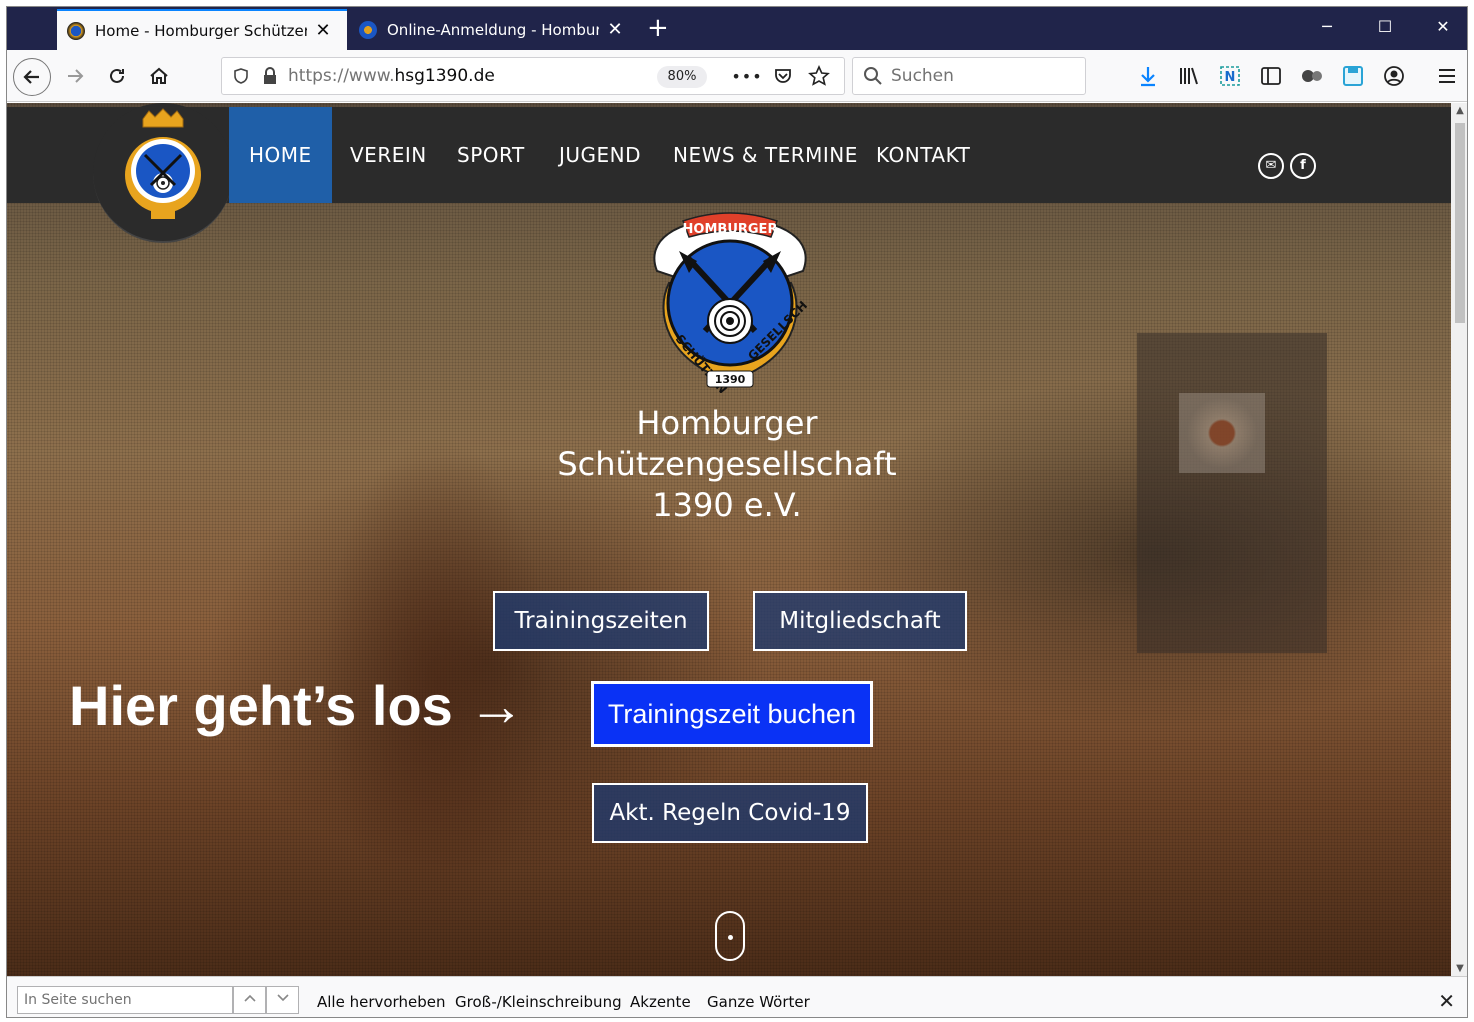 This screenshot has width=1474, height=1022. Describe the element at coordinates (727, 505) in the screenshot. I see `hero-title-line3: 1390 e.V.` at that location.